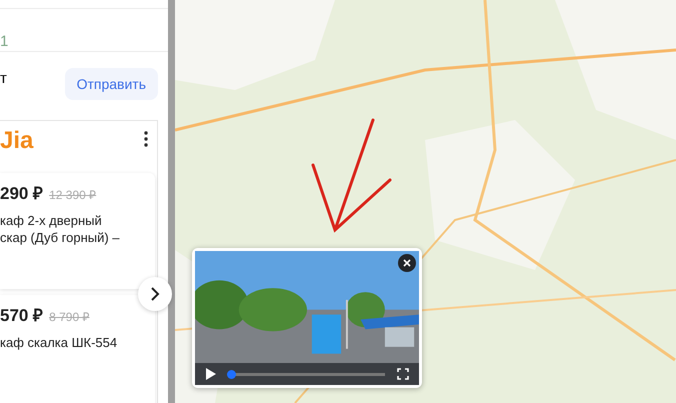 The width and height of the screenshot is (676, 403). What do you see at coordinates (72, 195) in the screenshot?
I see `old-price-text: 12 390 ₽` at bounding box center [72, 195].